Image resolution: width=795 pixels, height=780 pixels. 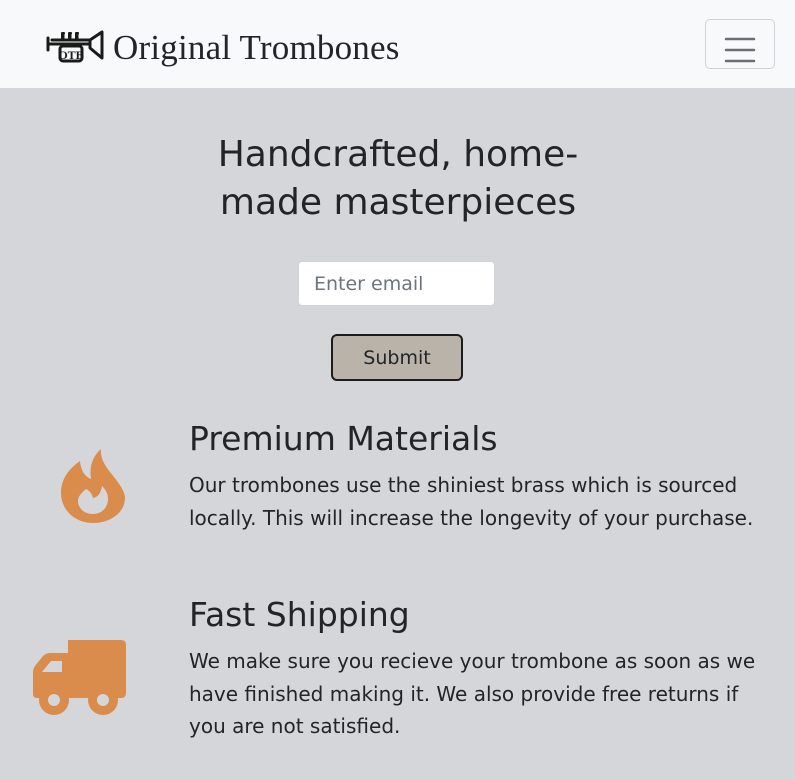 What do you see at coordinates (299, 614) in the screenshot?
I see `feature-title-fast-shipping: Fast Shipping` at bounding box center [299, 614].